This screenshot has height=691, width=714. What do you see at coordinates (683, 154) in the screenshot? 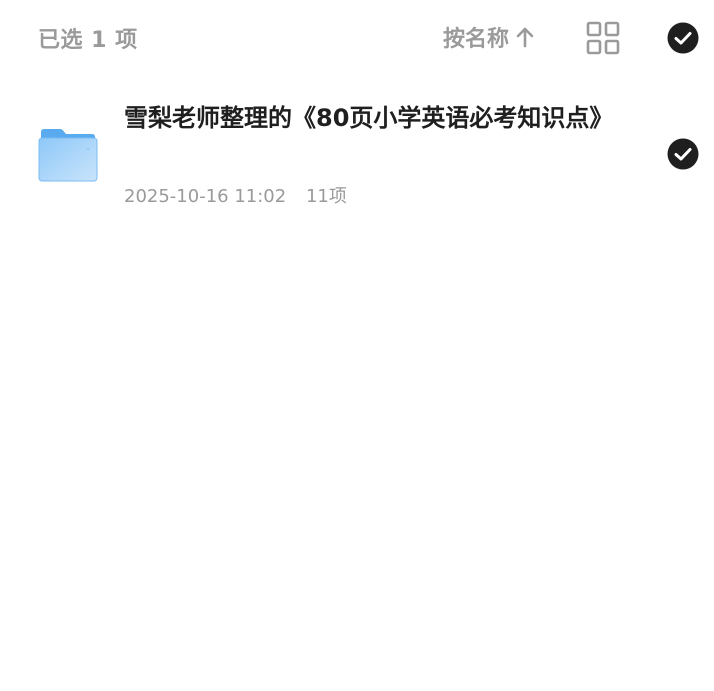
I see `item-check-icon` at bounding box center [683, 154].